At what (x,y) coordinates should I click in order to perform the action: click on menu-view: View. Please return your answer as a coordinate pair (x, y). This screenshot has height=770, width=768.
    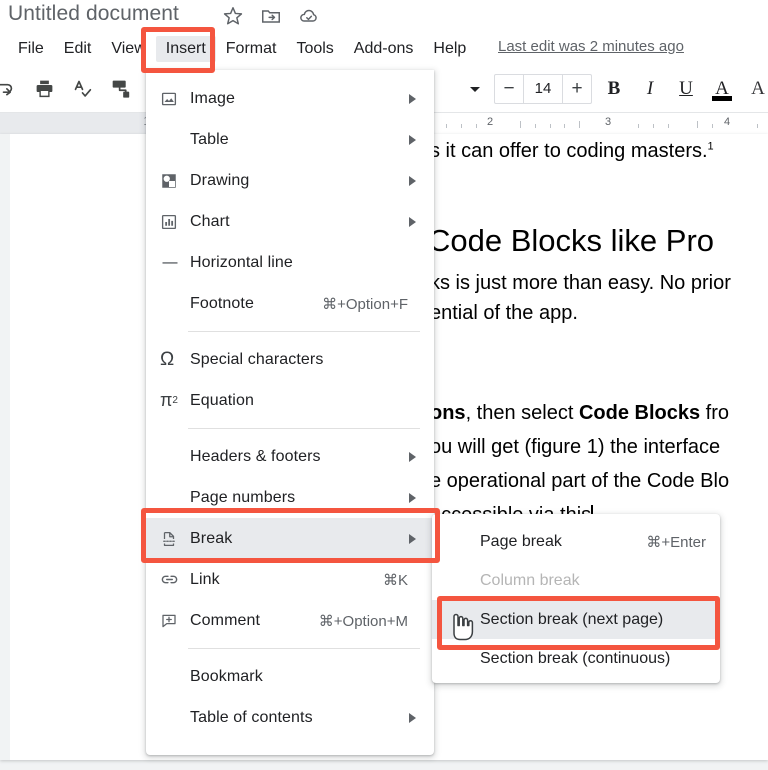
    Looking at the image, I should click on (128, 49).